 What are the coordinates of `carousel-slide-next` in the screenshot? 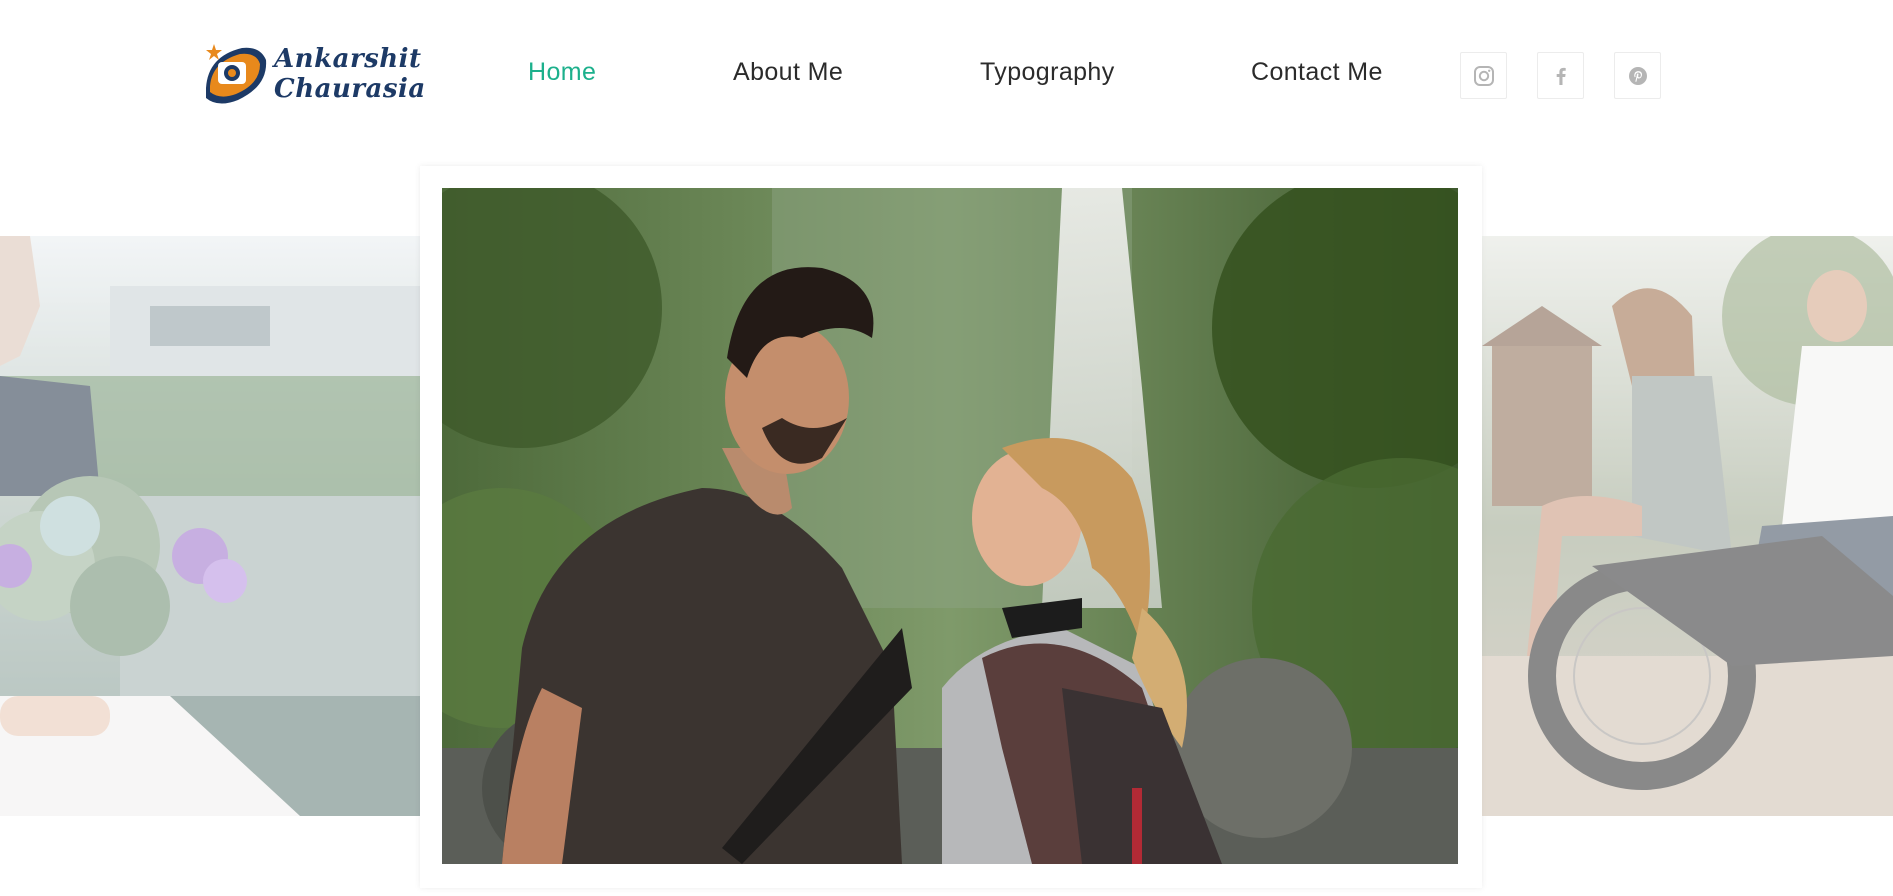 It's located at (1687, 526).